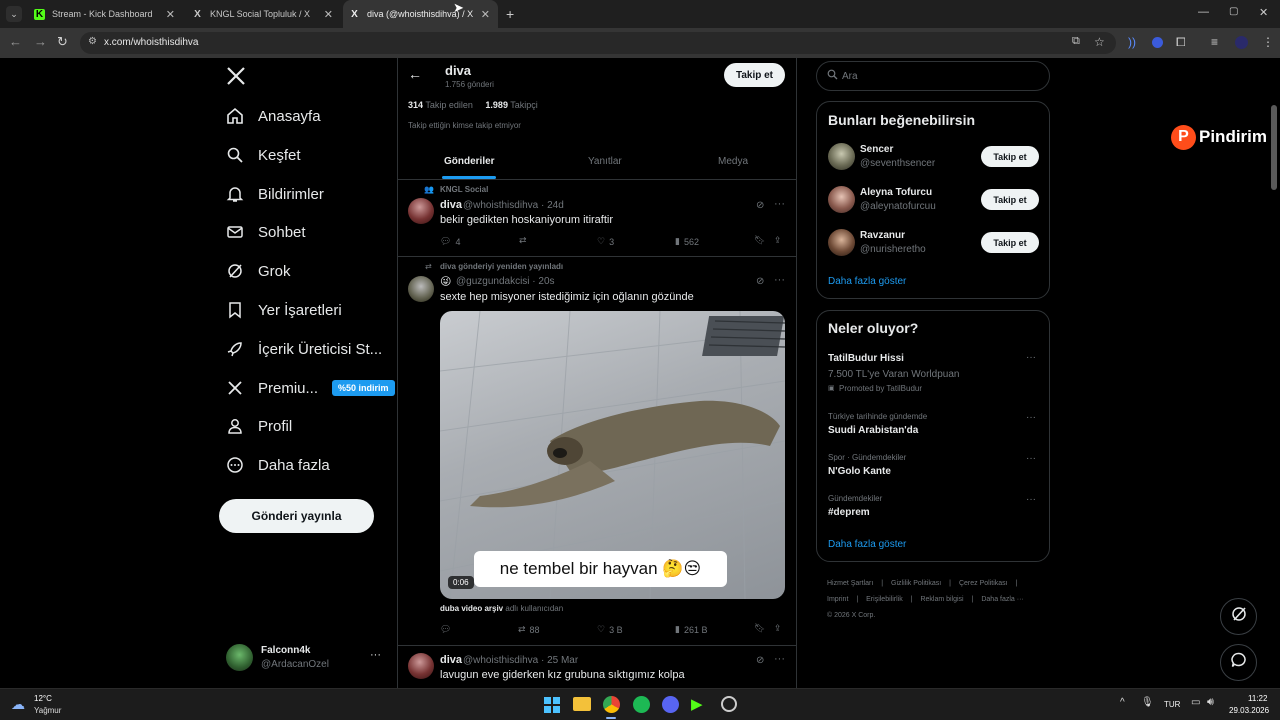 The width and height of the screenshot is (1280, 720). Describe the element at coordinates (375, 655) in the screenshot. I see `account-more-icon: ···` at that location.